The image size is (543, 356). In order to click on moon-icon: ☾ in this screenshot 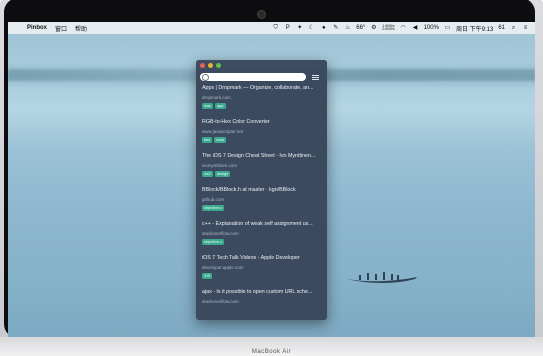, I will do `click(311, 28)`.